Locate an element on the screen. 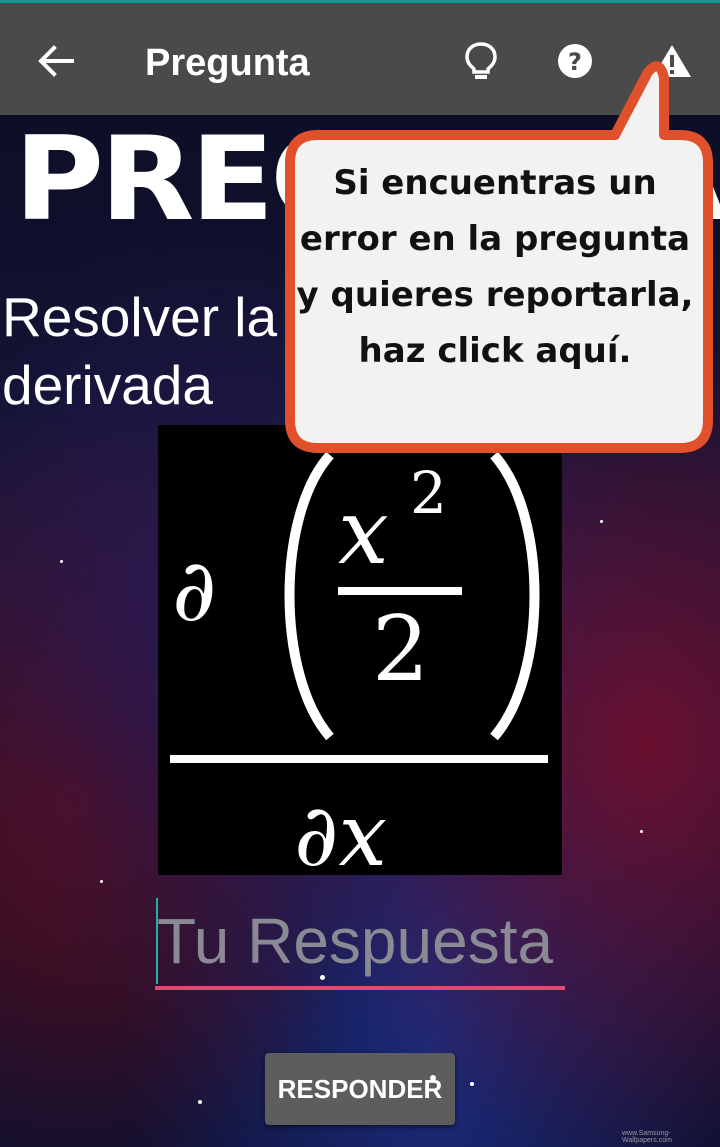  text-cursor is located at coordinates (157, 941).